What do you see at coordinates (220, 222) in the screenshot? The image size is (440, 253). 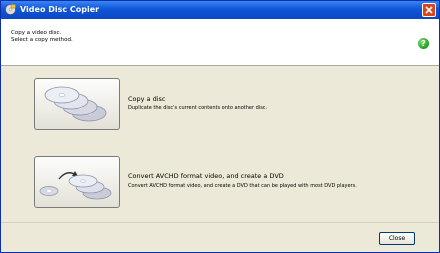 I see `footer-divider` at bounding box center [220, 222].